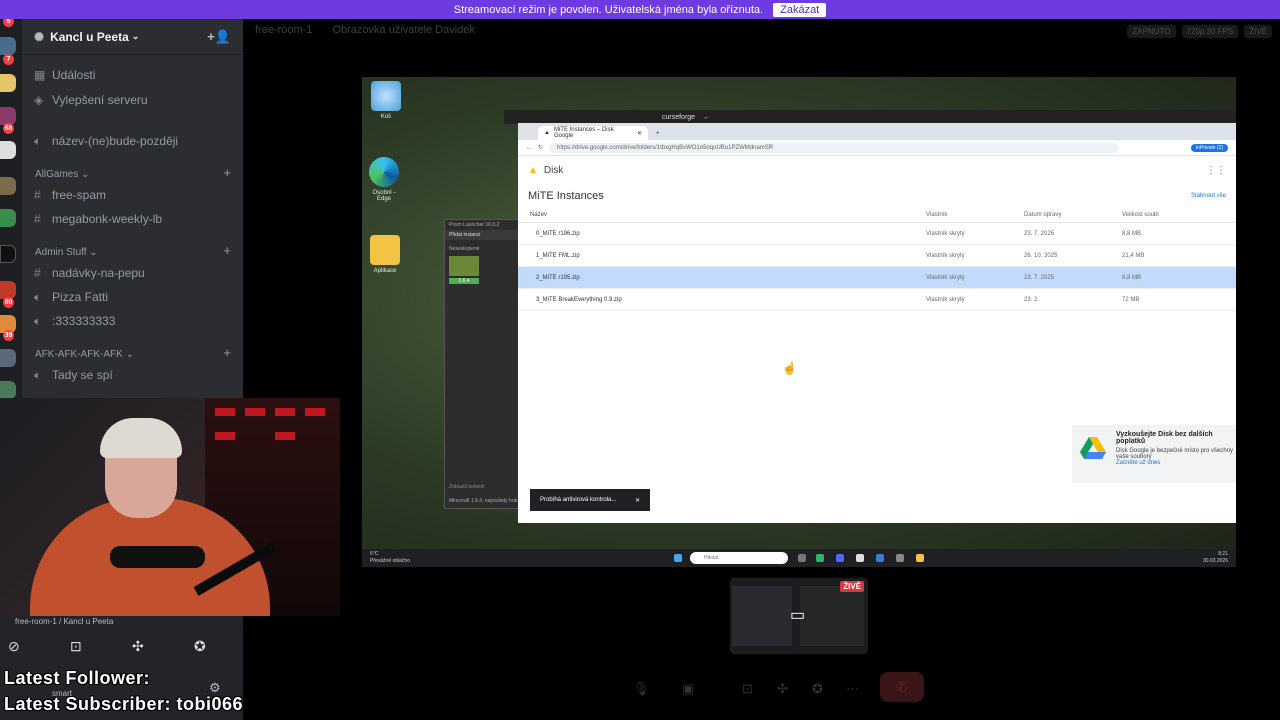  Describe the element at coordinates (975, 215) in the screenshot. I see `col-owner: Vlastník` at that location.